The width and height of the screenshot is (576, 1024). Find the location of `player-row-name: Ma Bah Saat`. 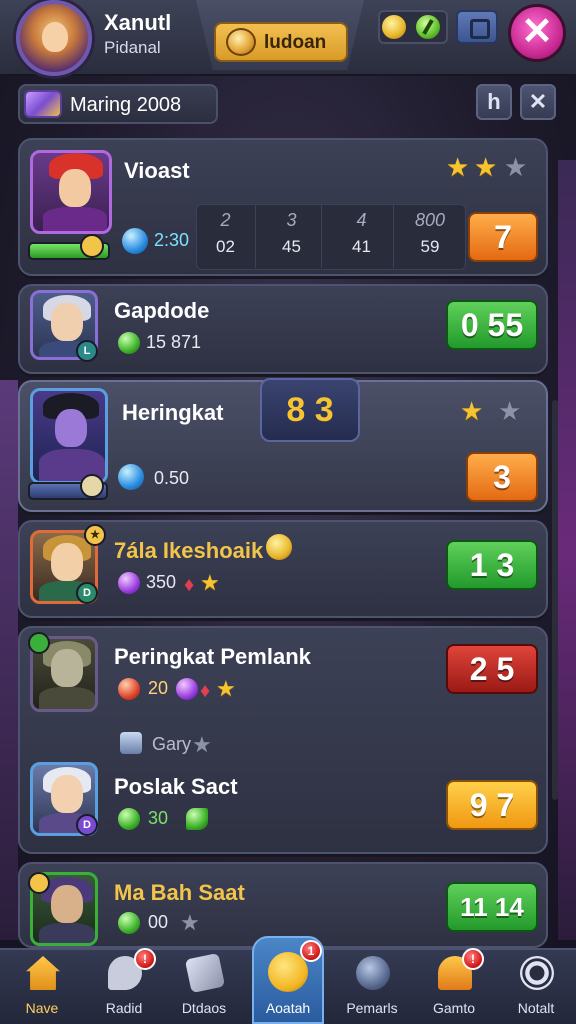

player-row-name: Ma Bah Saat is located at coordinates (179, 892).